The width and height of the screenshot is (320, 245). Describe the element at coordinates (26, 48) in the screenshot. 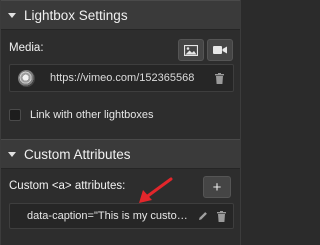

I see `media-label: Media:` at that location.